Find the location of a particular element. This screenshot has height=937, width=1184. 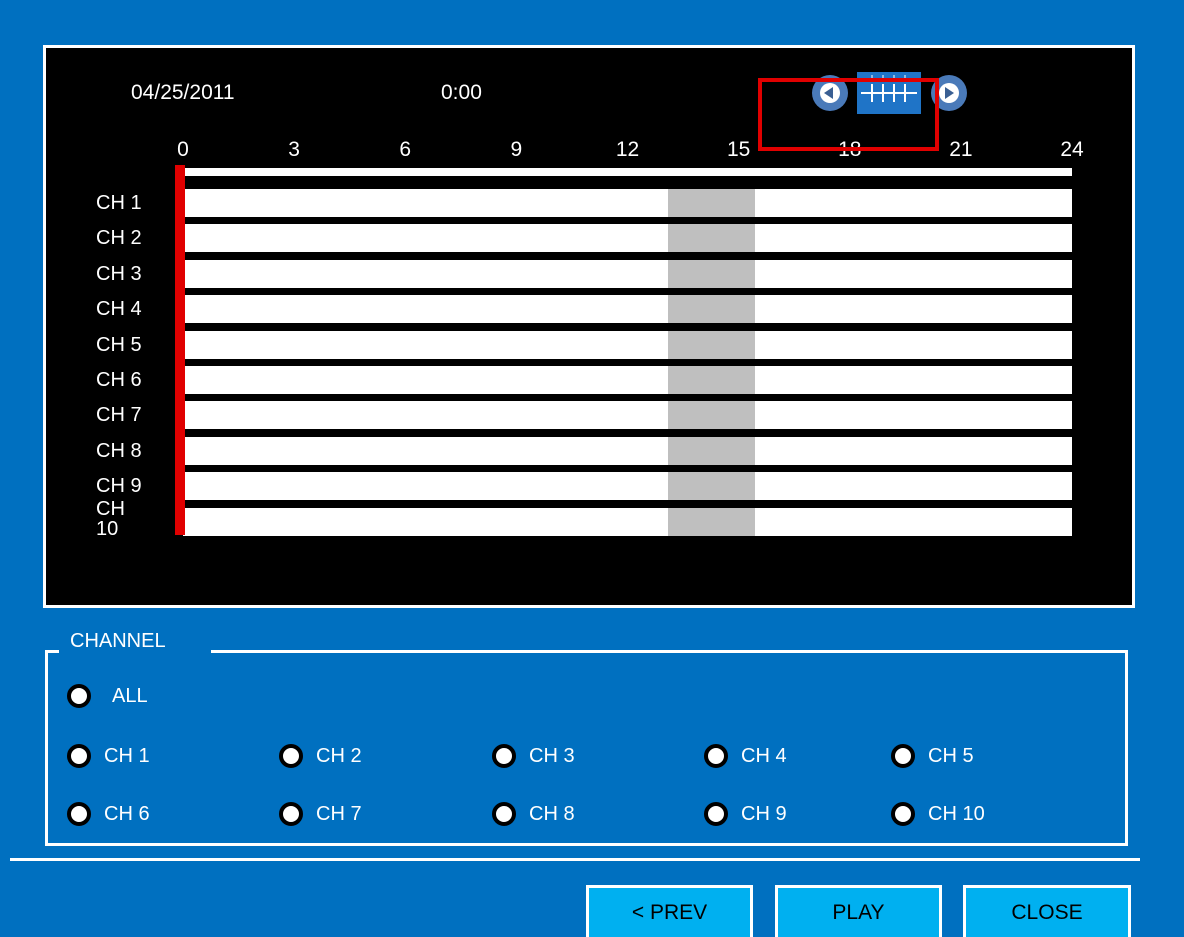

hour-tick-label: 12 is located at coordinates (627, 149).